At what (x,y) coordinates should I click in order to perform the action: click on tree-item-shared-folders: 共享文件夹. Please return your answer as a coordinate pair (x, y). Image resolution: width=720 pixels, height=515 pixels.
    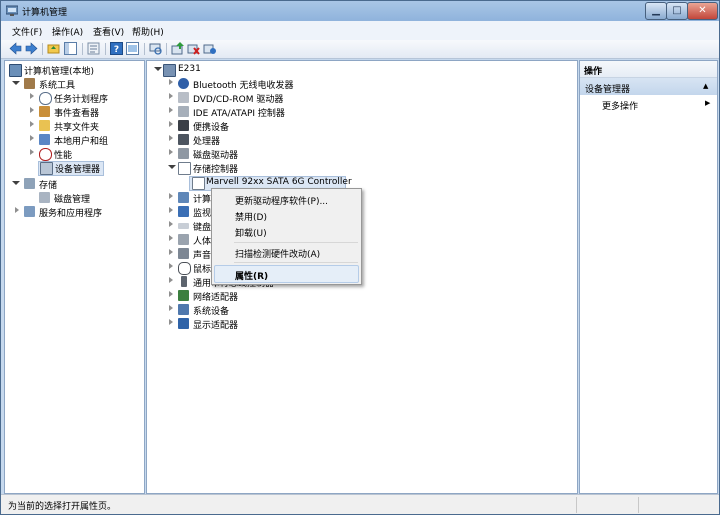
    Looking at the image, I should click on (74, 126).